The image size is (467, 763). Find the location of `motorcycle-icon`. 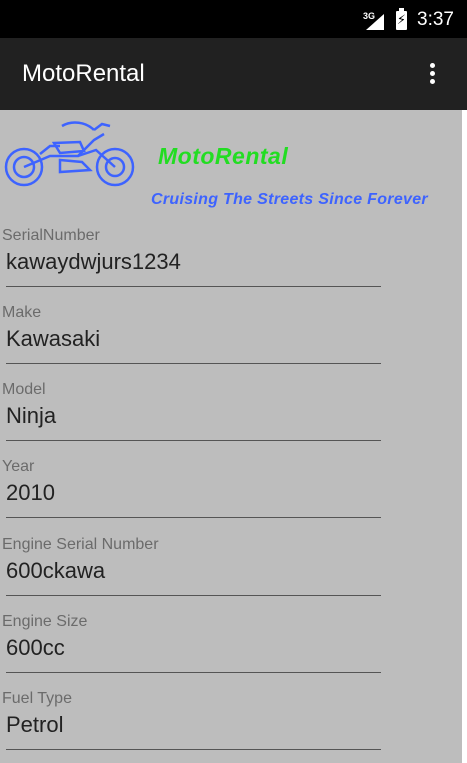

motorcycle-icon is located at coordinates (69, 154).